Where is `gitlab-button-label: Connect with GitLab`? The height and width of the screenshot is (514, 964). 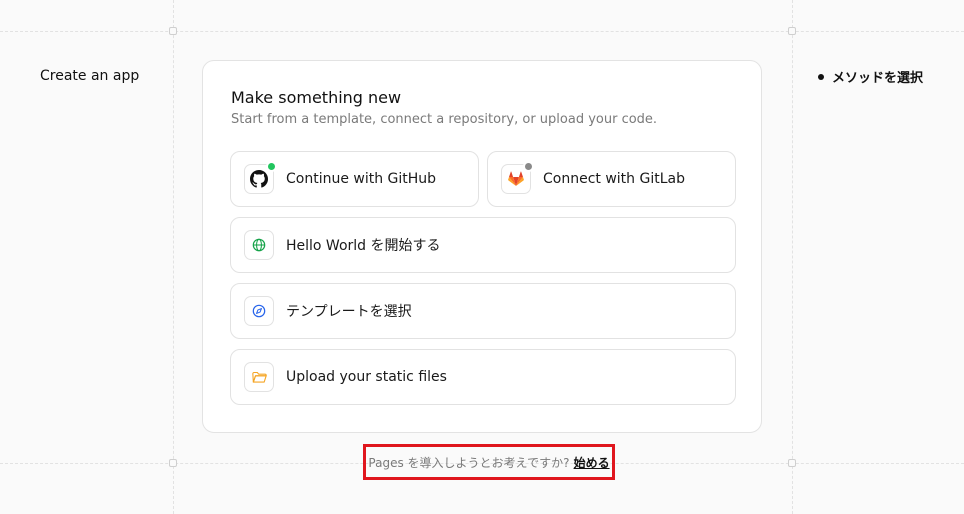
gitlab-button-label: Connect with GitLab is located at coordinates (614, 179).